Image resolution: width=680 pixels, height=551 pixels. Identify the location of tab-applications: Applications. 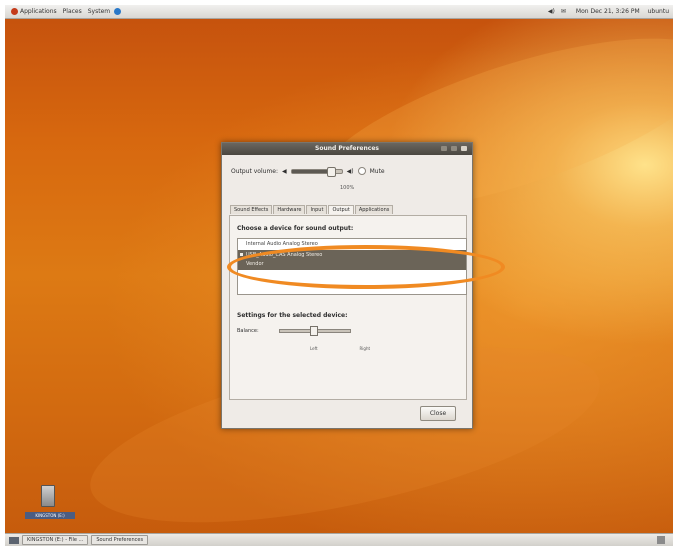
(374, 209).